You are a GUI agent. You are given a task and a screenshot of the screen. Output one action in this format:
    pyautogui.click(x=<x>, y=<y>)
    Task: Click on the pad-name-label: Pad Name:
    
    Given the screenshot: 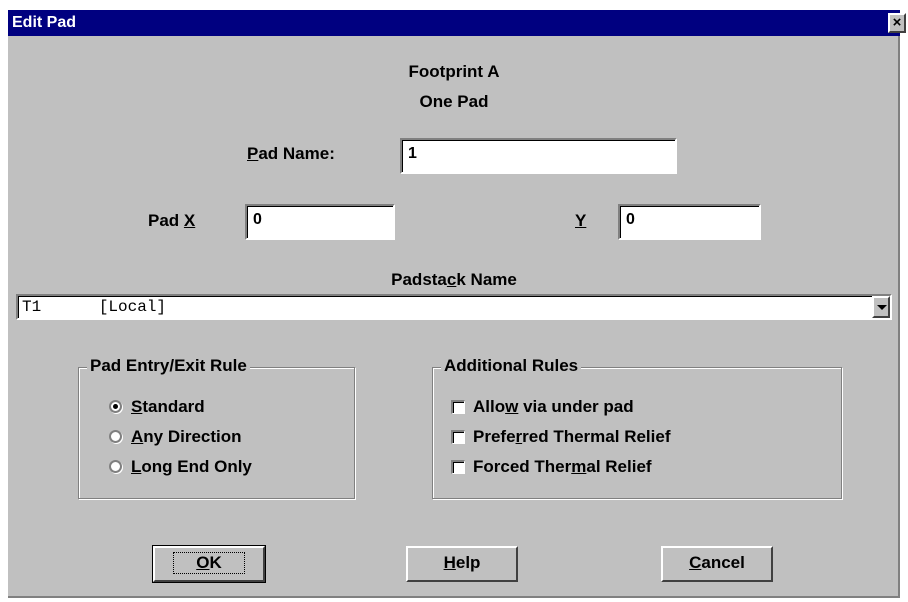 What is the action you would take?
    pyautogui.click(x=291, y=153)
    